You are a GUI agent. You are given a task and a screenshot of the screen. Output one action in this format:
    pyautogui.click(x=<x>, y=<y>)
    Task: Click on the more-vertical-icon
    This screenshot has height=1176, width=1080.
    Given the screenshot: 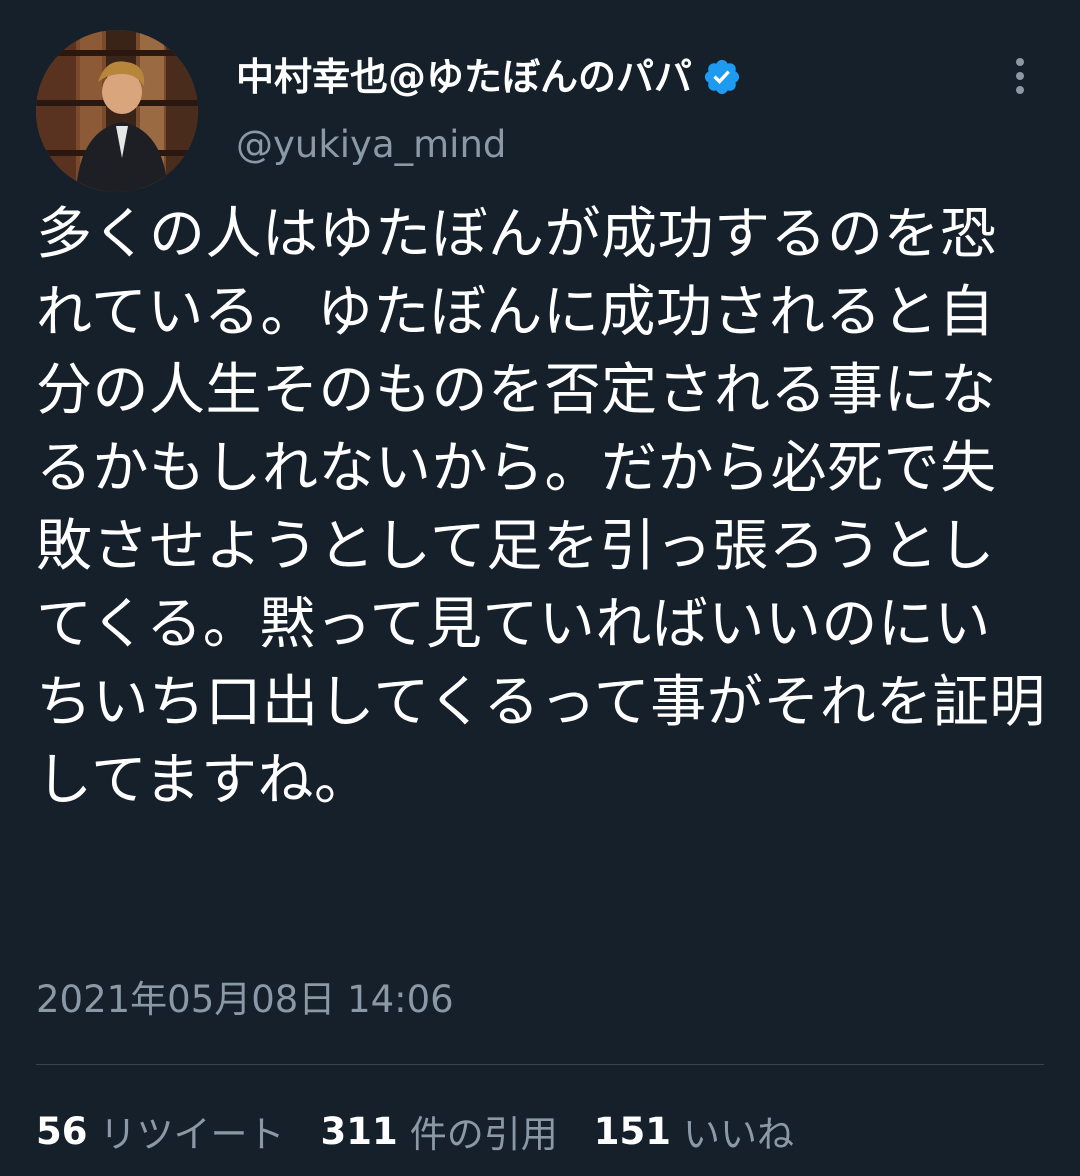 What is the action you would take?
    pyautogui.click(x=1020, y=76)
    